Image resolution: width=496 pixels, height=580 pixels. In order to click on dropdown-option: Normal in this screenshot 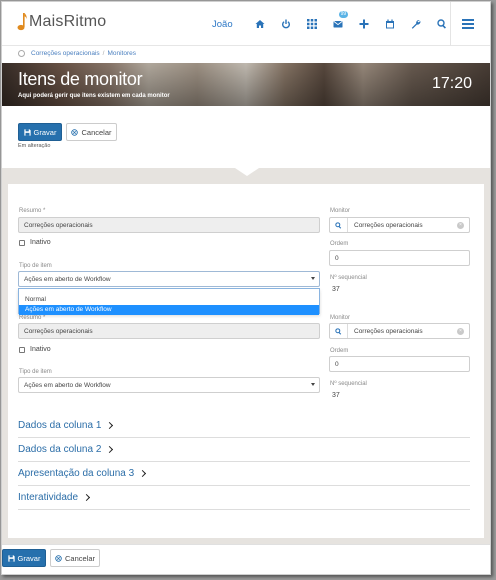, I will do `click(169, 300)`.